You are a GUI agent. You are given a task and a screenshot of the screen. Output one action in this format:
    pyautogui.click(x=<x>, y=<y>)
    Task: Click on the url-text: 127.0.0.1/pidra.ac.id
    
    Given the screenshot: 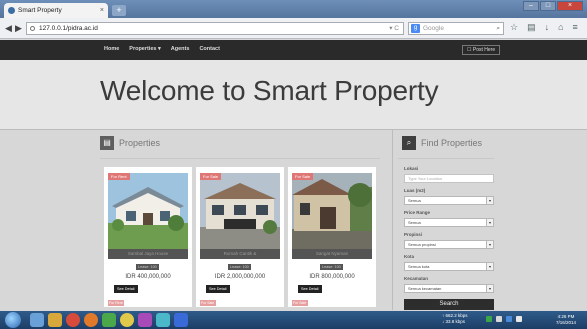 What is the action you would take?
    pyautogui.click(x=68, y=28)
    